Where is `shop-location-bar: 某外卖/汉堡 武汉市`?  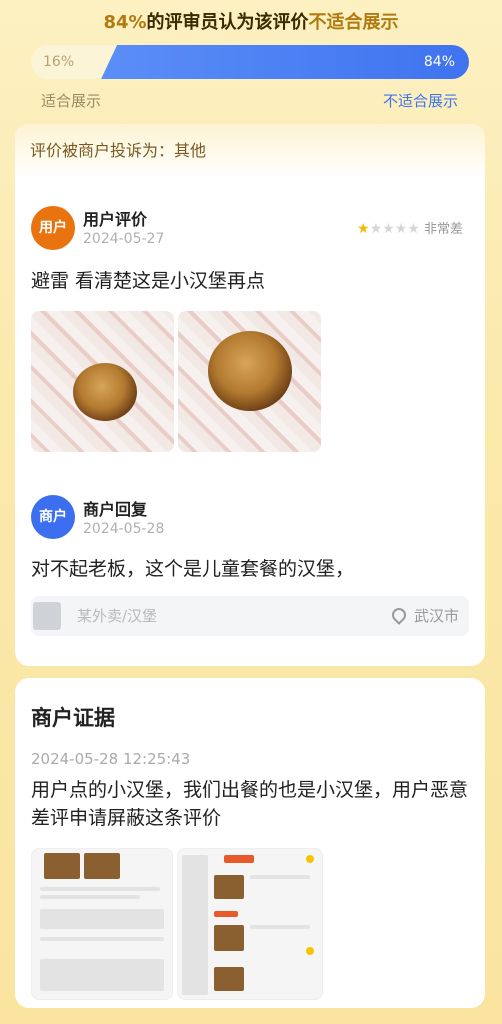 shop-location-bar: 某外卖/汉堡 武汉市 is located at coordinates (250, 616).